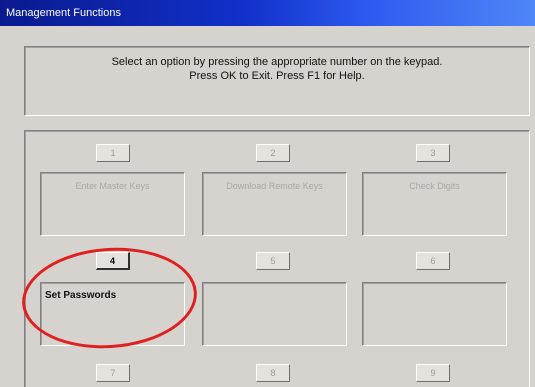 Image resolution: width=535 pixels, height=387 pixels. What do you see at coordinates (433, 153) in the screenshot?
I see `option-3-button: 3` at bounding box center [433, 153].